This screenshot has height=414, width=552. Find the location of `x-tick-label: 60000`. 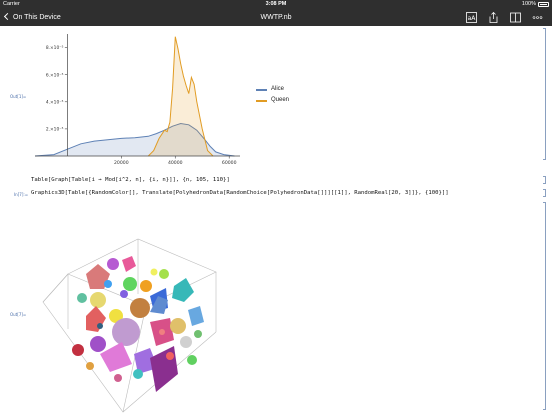

x-tick-label: 60000 is located at coordinates (229, 163).